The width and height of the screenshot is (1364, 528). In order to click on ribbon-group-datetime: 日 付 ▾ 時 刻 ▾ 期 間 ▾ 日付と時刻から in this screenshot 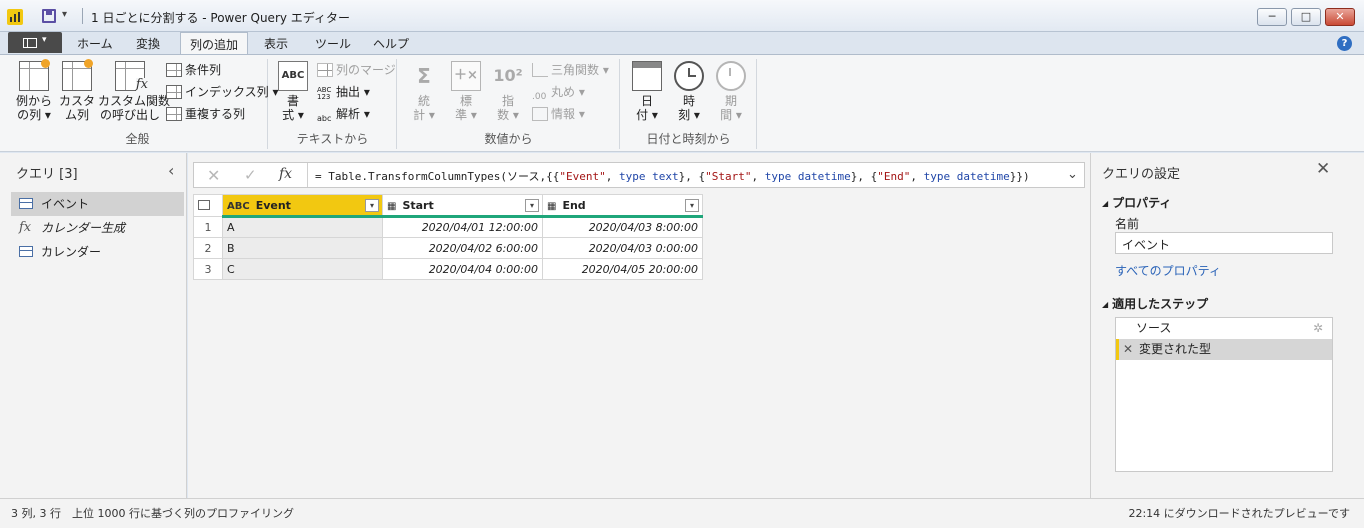, I will do `click(689, 104)`.